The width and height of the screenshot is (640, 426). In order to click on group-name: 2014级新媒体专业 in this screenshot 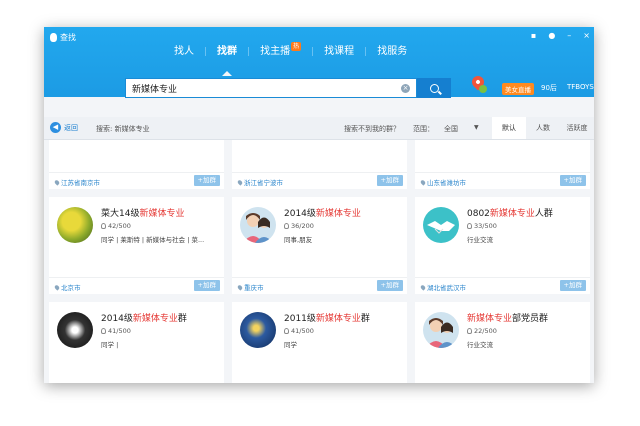, I will do `click(322, 212)`.